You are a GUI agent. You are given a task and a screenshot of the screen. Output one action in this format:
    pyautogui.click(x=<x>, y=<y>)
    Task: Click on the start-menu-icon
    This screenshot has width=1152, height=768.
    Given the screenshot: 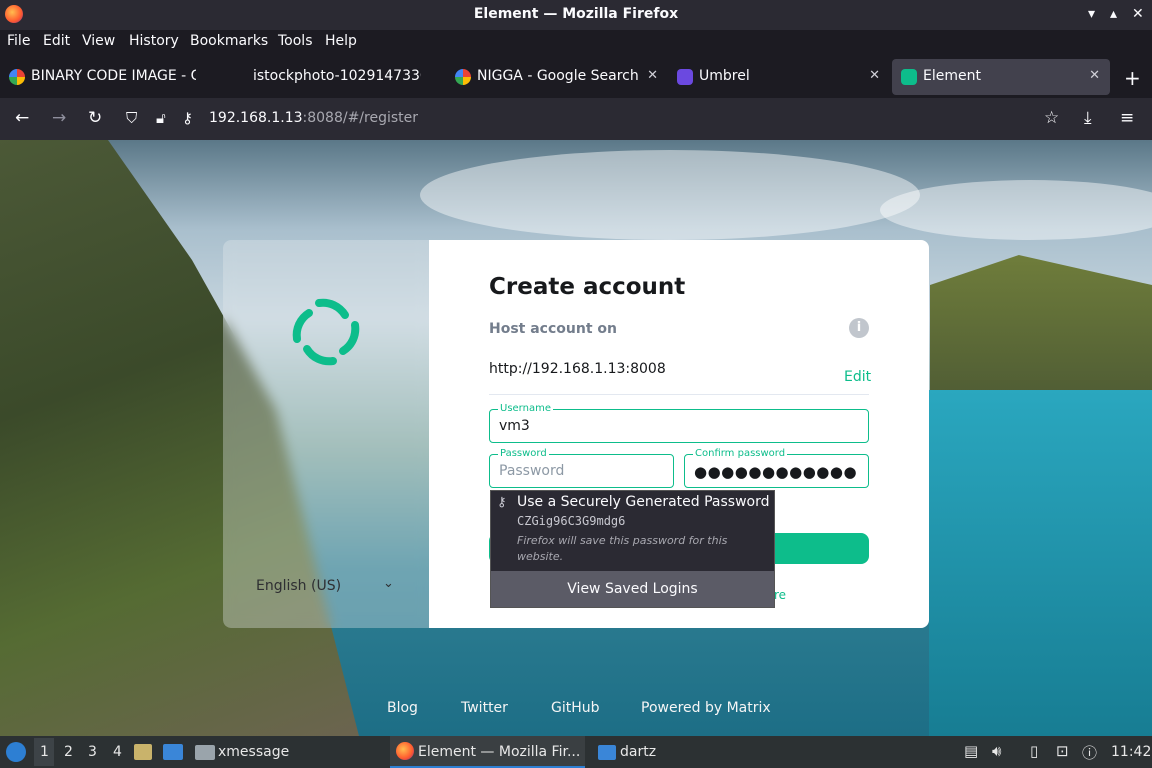 What is the action you would take?
    pyautogui.click(x=16, y=752)
    